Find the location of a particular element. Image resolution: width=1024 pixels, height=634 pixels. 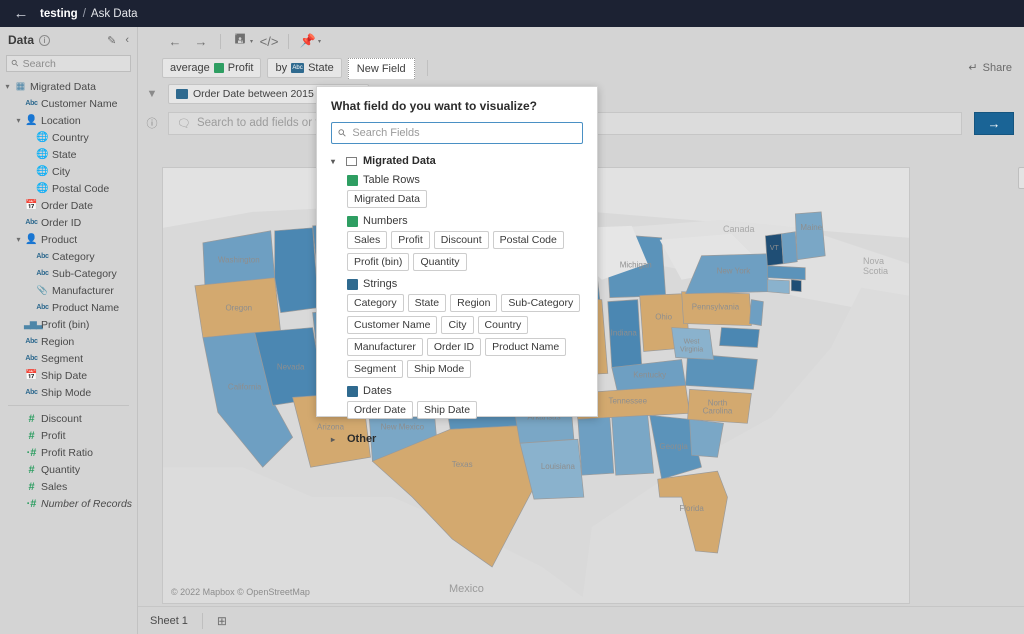

save-caret-icon: ▾ is located at coordinates (251, 41).